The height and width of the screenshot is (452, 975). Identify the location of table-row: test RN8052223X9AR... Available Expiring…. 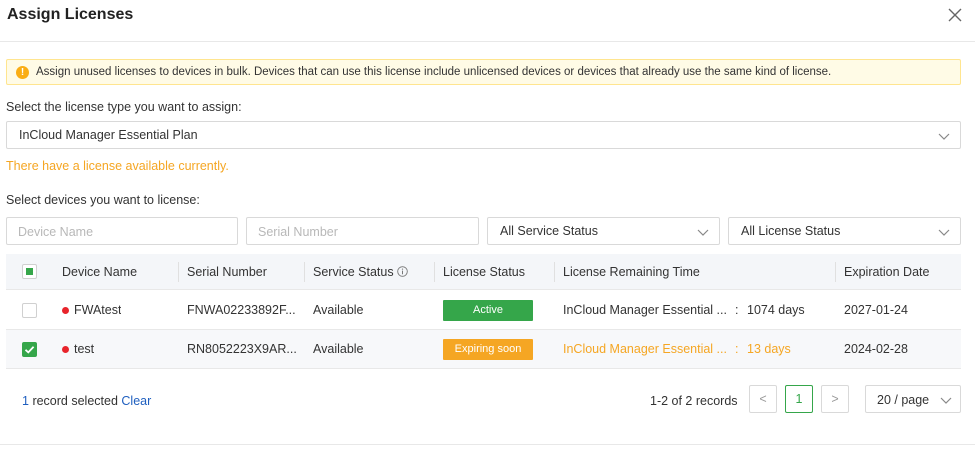
(483, 349).